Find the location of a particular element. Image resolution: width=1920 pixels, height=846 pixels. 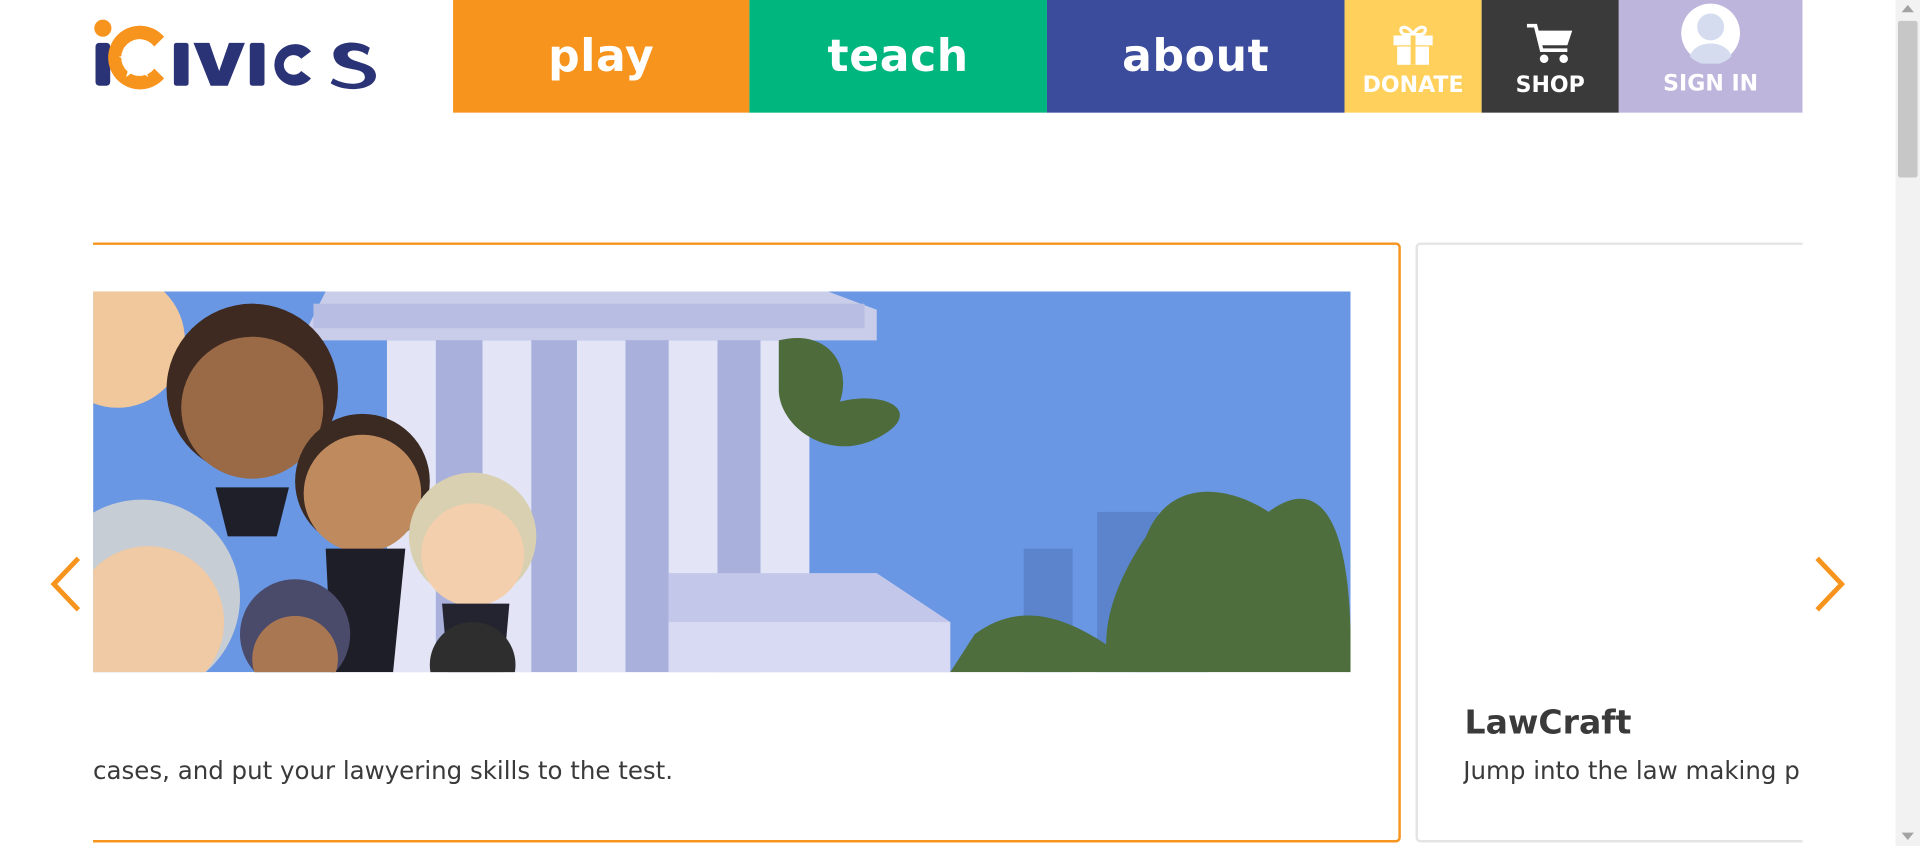

donate-button: DONATE is located at coordinates (1413, 56).